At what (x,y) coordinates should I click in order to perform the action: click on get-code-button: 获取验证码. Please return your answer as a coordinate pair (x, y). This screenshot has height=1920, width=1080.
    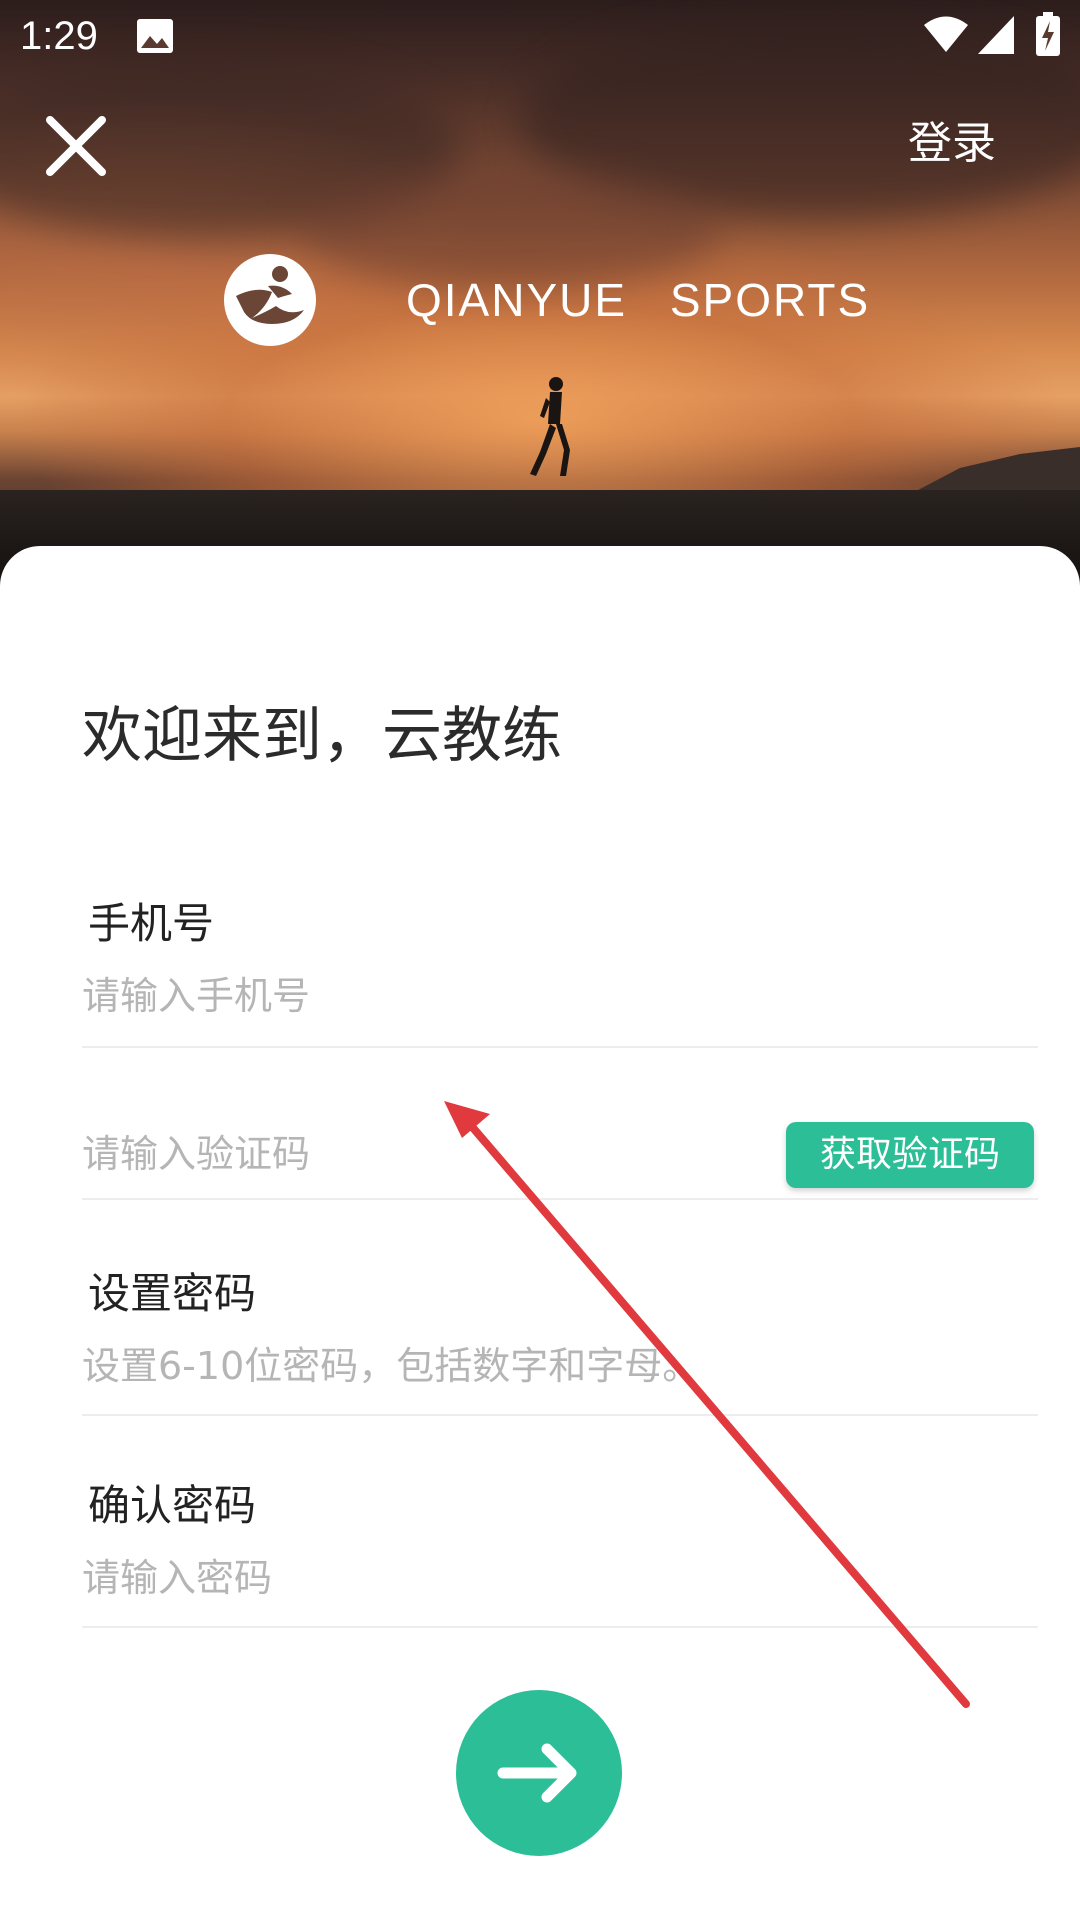
    Looking at the image, I should click on (910, 1155).